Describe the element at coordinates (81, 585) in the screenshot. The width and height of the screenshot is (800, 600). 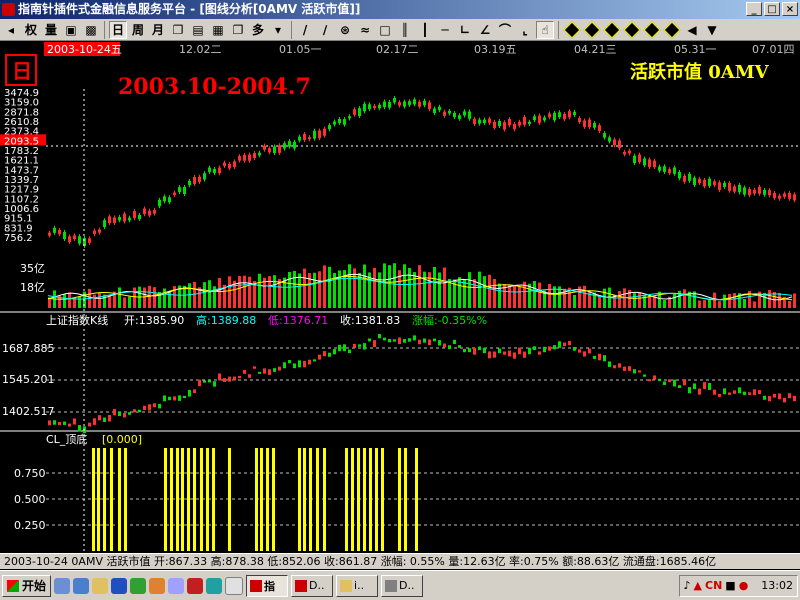
I see `ie-icon` at that location.